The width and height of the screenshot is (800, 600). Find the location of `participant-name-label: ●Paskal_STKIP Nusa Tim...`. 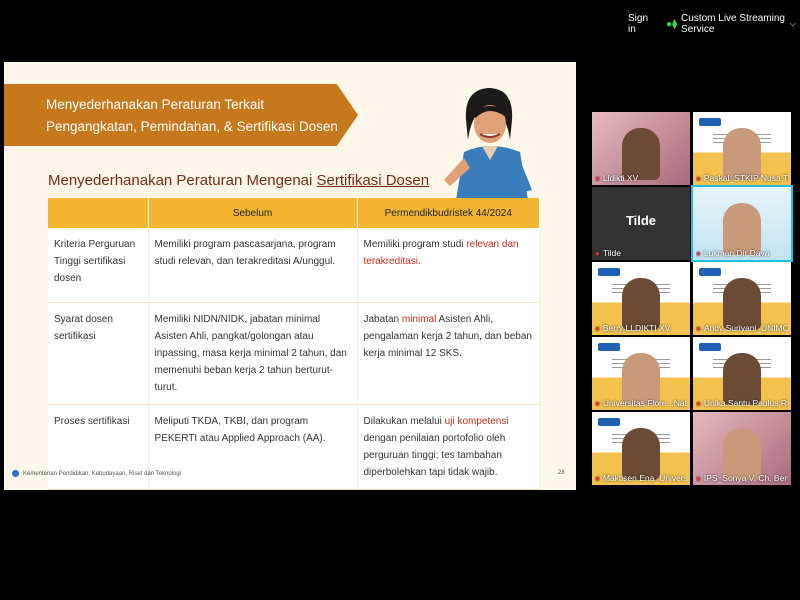

participant-name-label: ●Paskal_STKIP Nusa Tim... is located at coordinates (742, 178).